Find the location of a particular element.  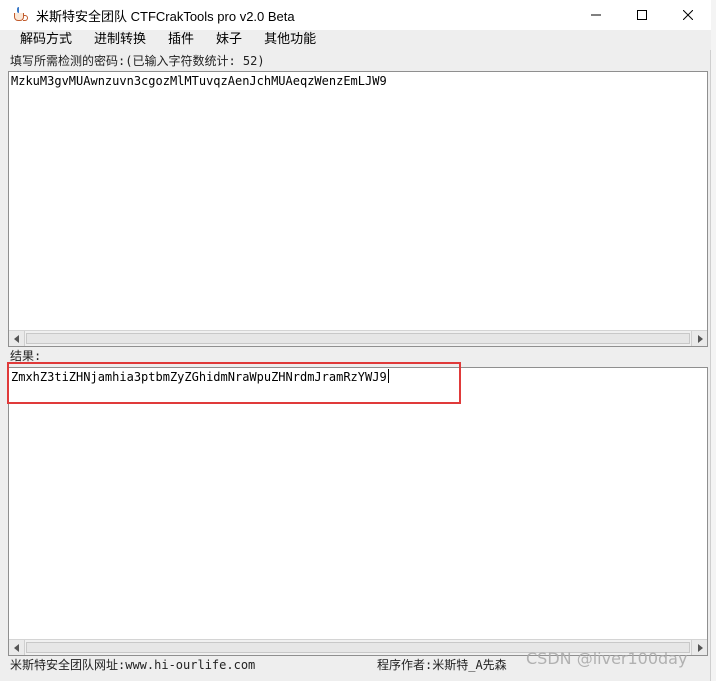

close-icon is located at coordinates (688, 15).